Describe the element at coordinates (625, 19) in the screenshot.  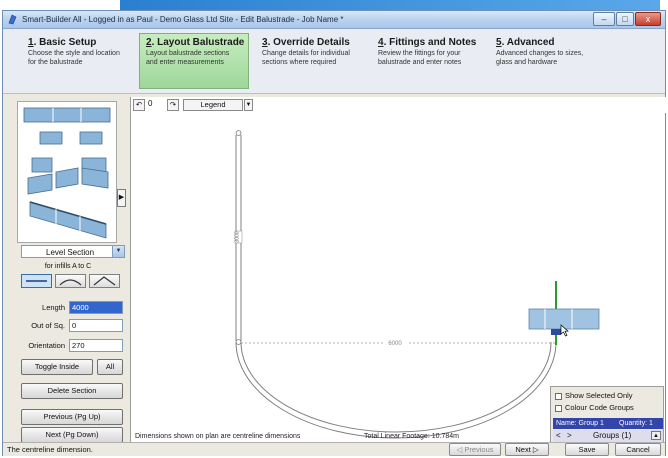
I see `maximize-button: □` at that location.